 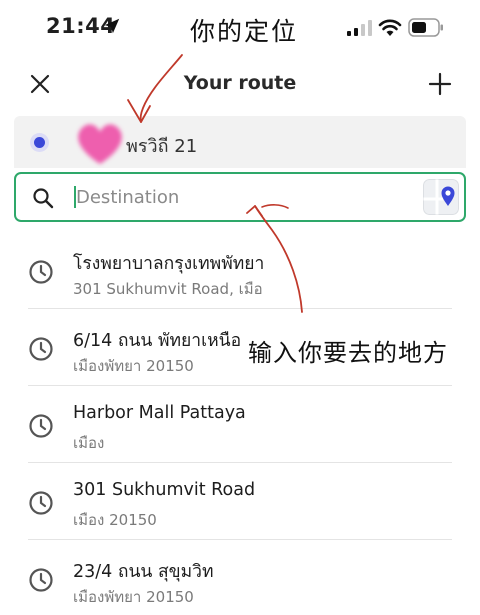 What do you see at coordinates (240, 578) in the screenshot?
I see `list-item: 23/4 ถนน สุขุมวิท เมืองพัทยา 20150` at bounding box center [240, 578].